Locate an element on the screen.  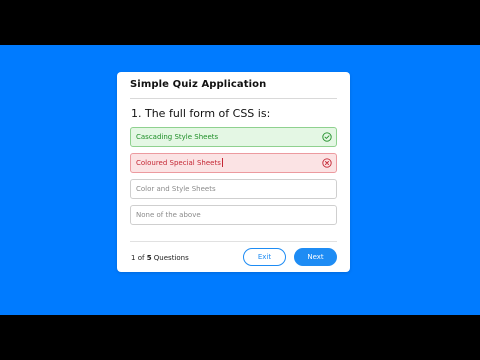
option-incorrect: Coloured Special Sheets is located at coordinates (233, 163).